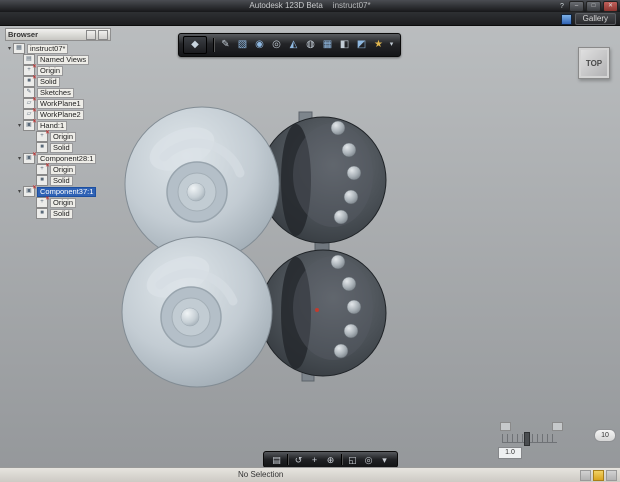 The width and height of the screenshot is (620, 482). Describe the element at coordinates (58, 202) in the screenshot. I see `tree-item-component37-origin: + ✕ Origin` at that location.